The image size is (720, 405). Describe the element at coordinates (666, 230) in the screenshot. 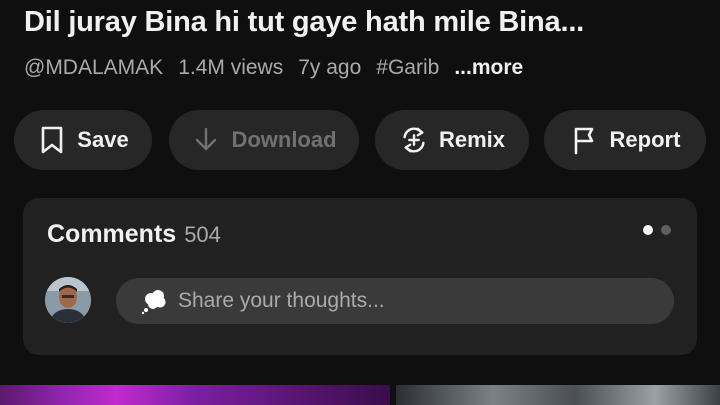

I see `pager-dot` at that location.